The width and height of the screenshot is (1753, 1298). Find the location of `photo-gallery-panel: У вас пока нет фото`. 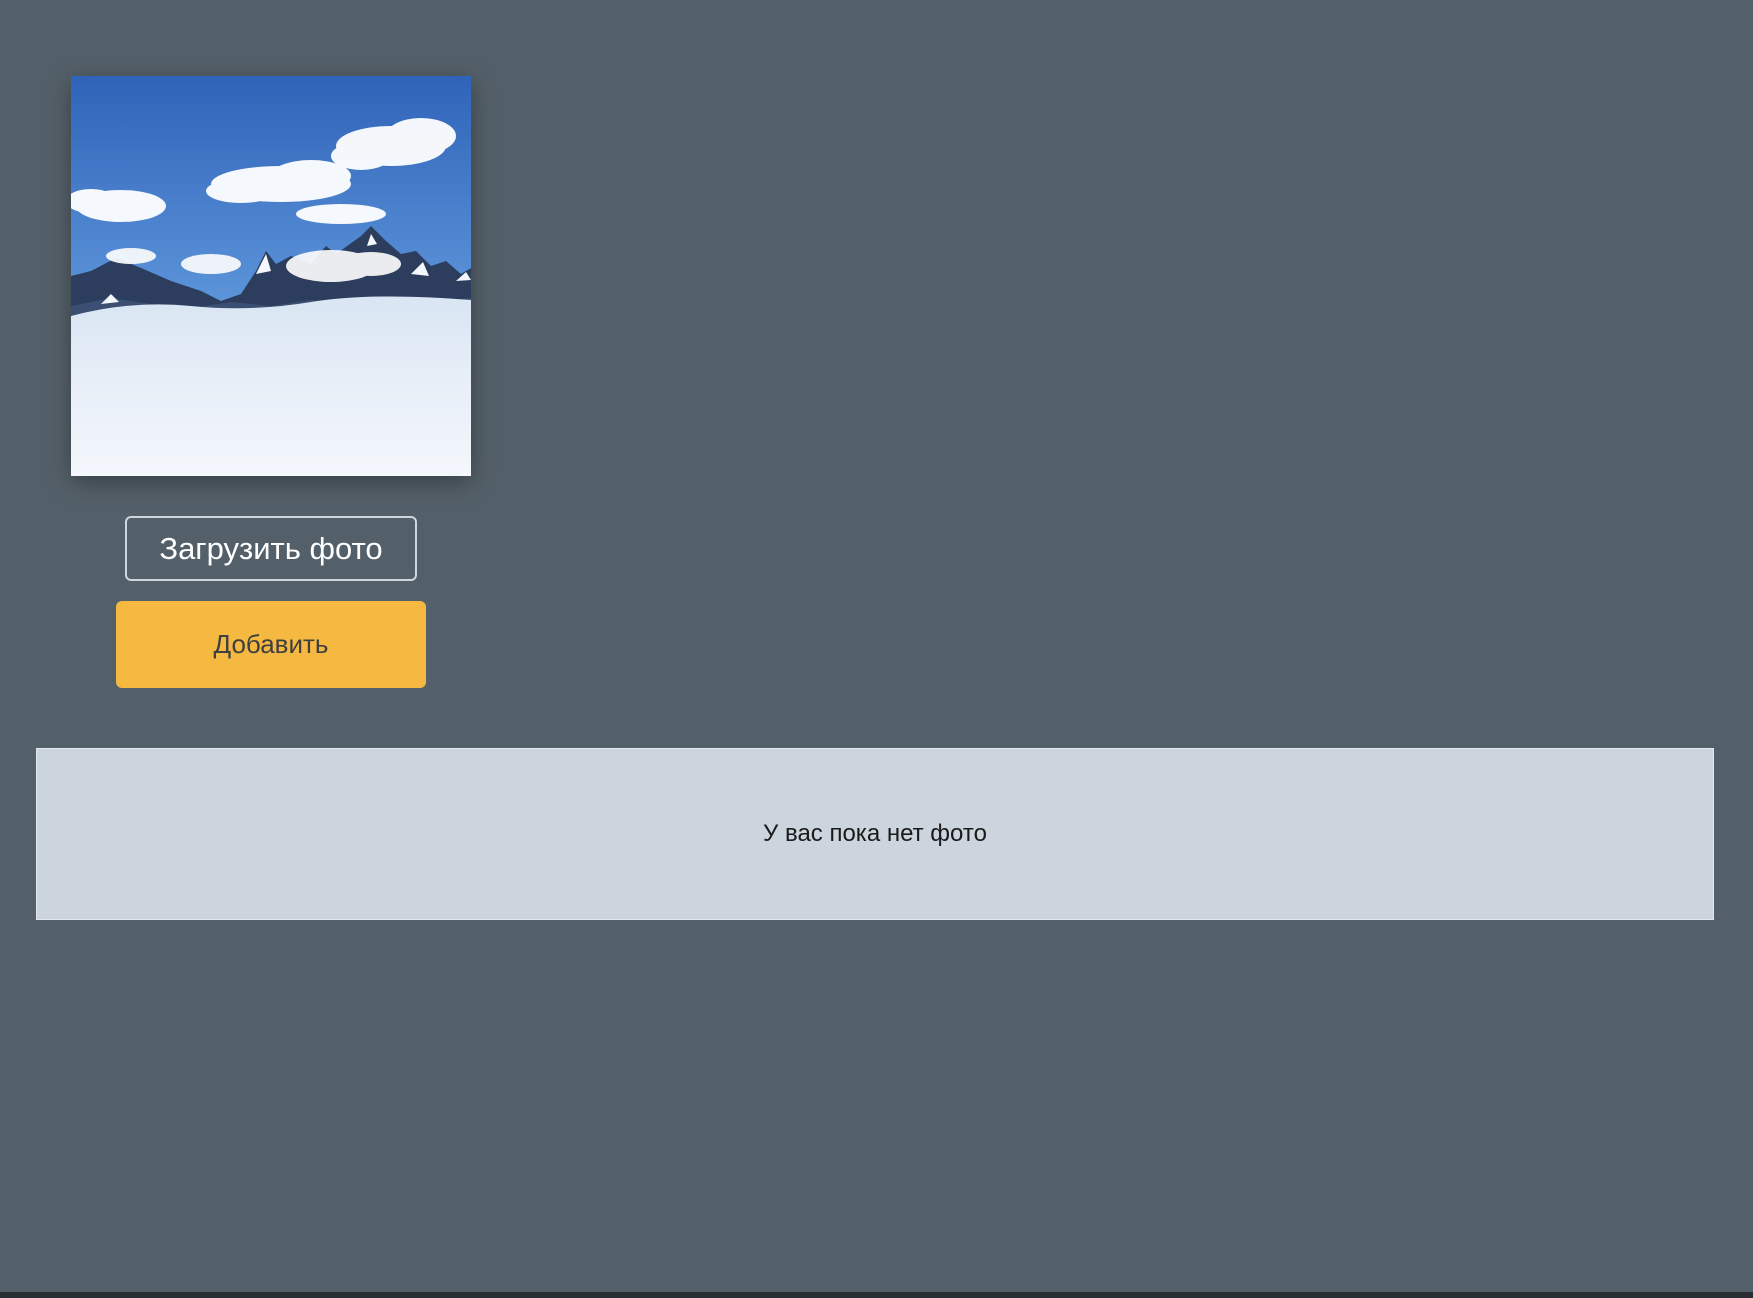

photo-gallery-panel: У вас пока нет фото is located at coordinates (875, 834).